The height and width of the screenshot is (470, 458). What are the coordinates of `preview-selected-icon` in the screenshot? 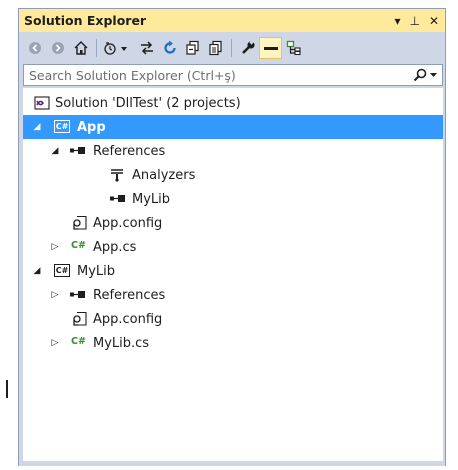 It's located at (270, 48).